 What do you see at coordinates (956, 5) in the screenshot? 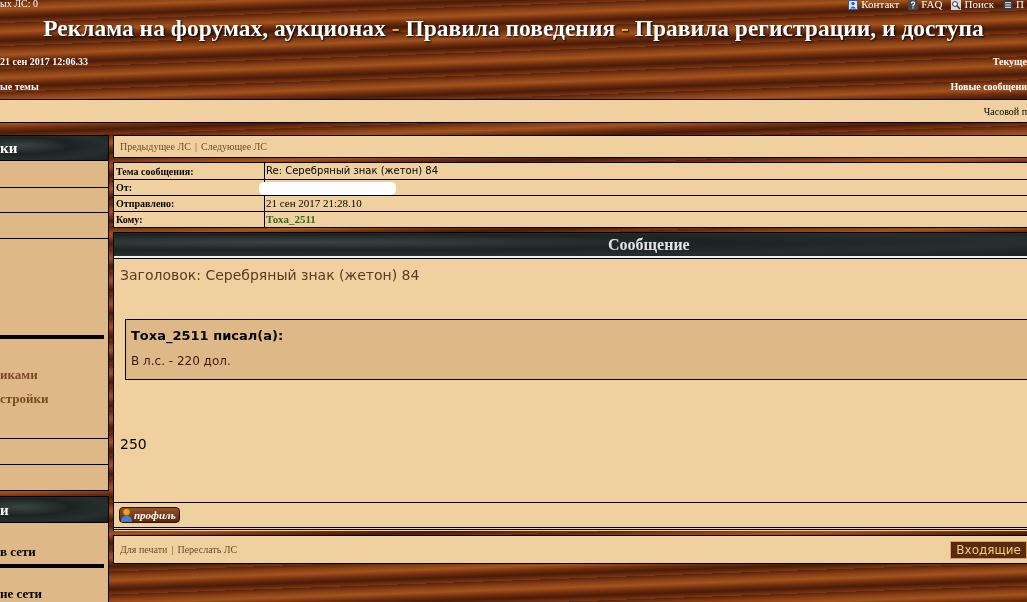
I see `search-icon` at bounding box center [956, 5].